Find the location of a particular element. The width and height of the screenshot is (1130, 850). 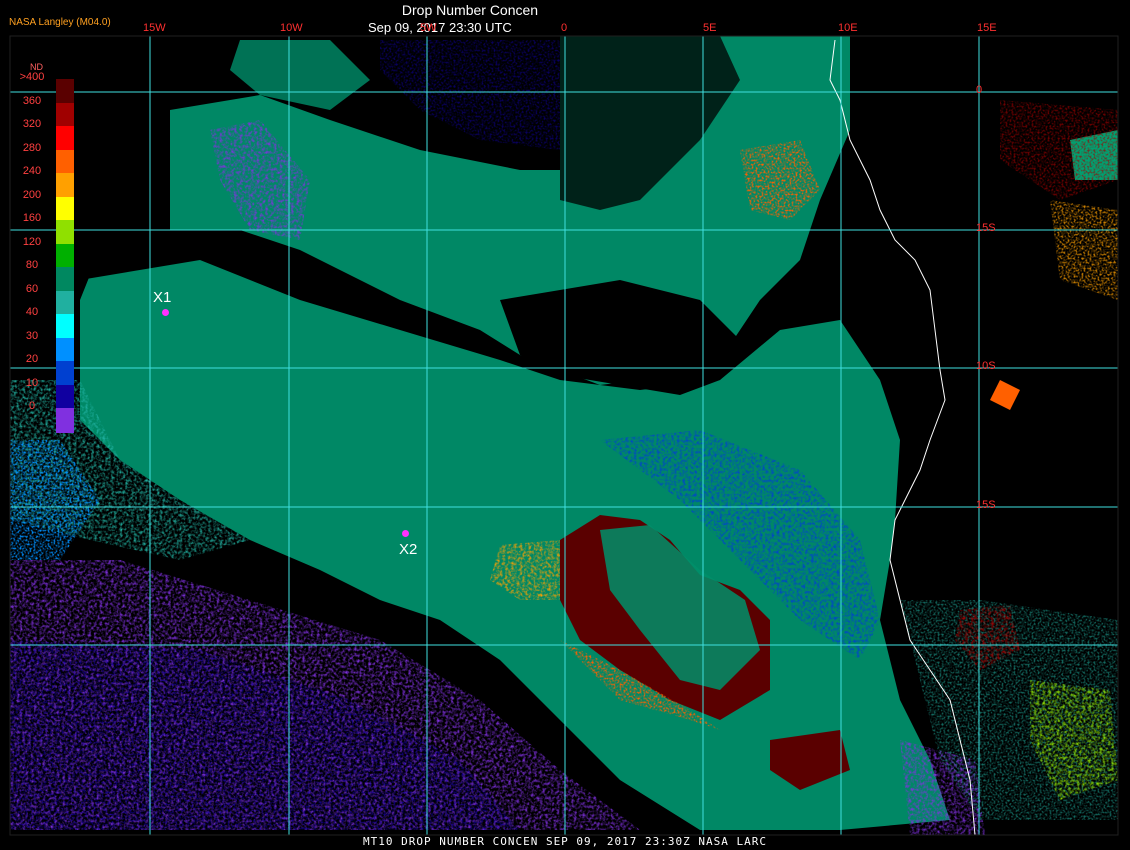

colorbar-label: 0 is located at coordinates (32, 406).